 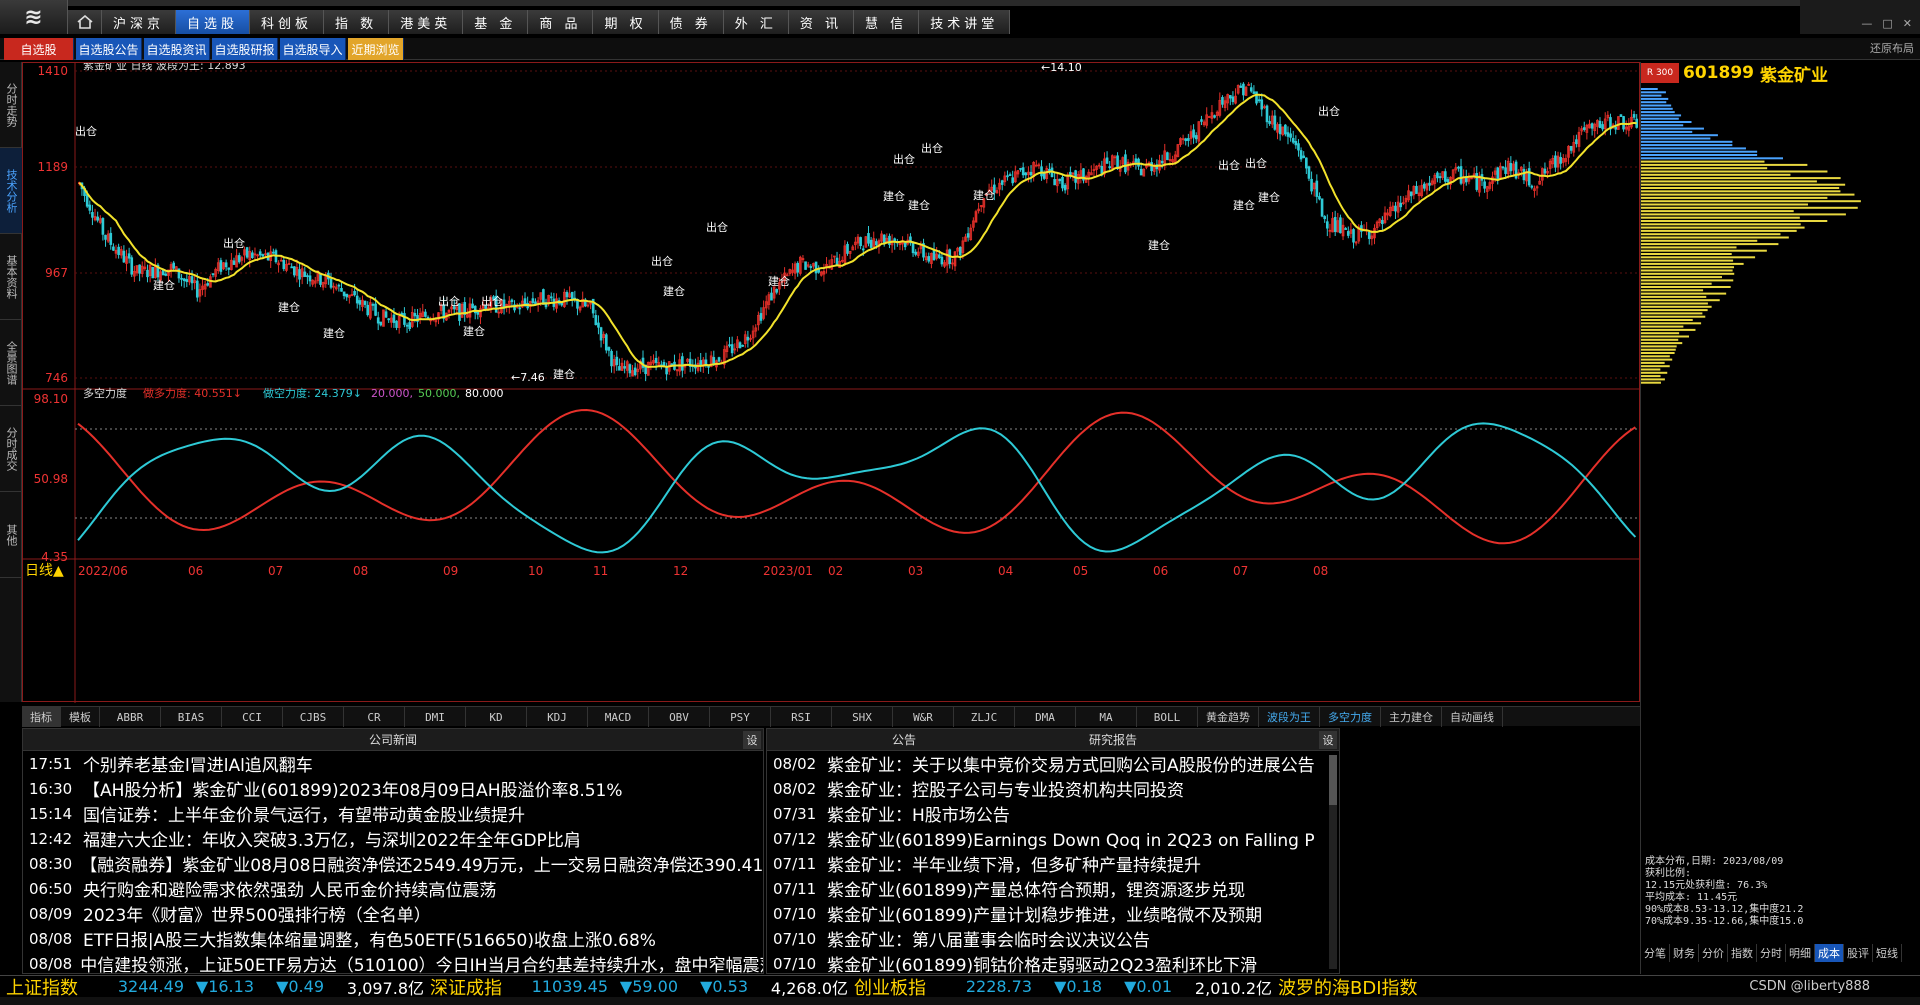 What do you see at coordinates (191, 717) in the screenshot?
I see `indicator-tab-3: BIAS` at bounding box center [191, 717].